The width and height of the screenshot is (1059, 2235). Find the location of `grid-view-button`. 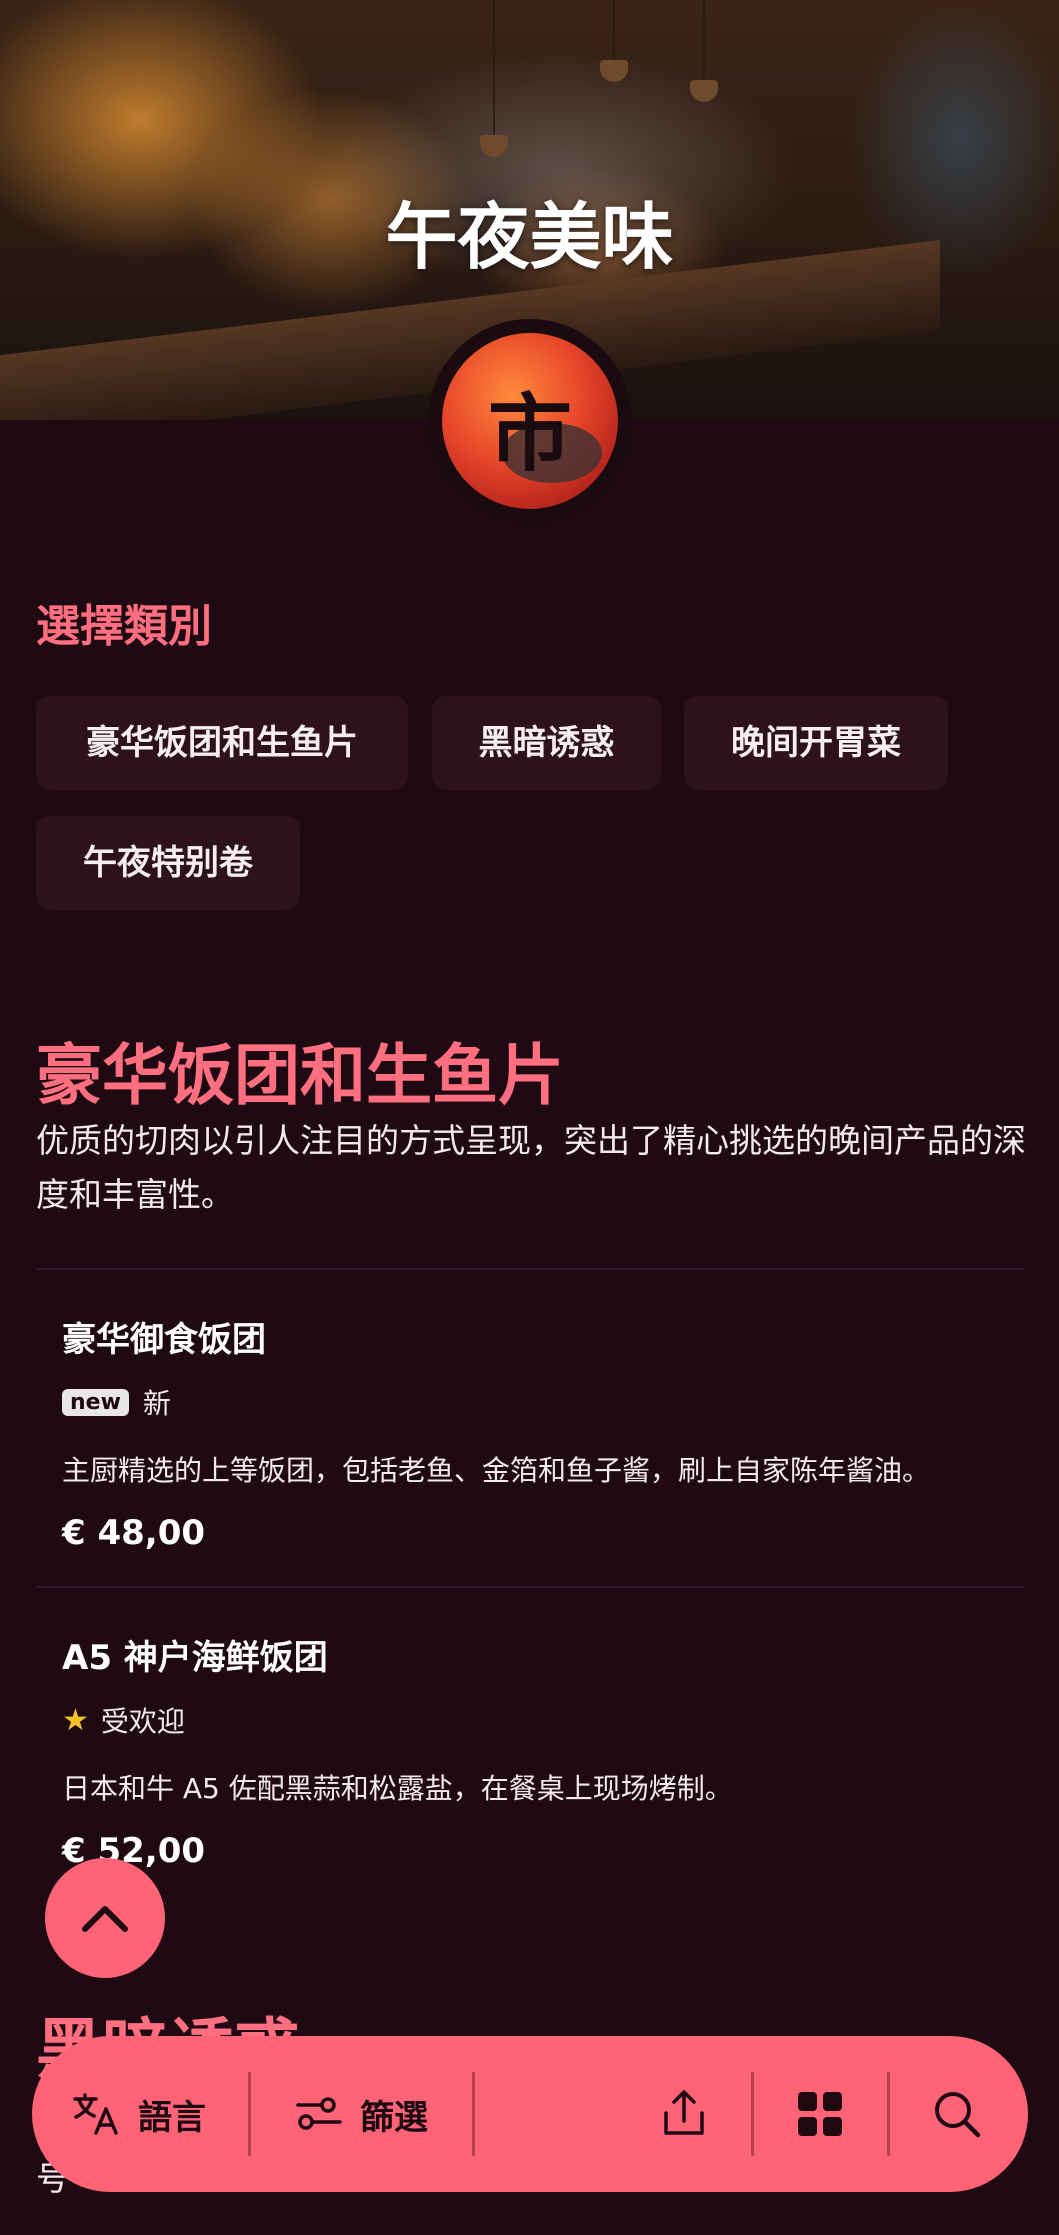

grid-view-button is located at coordinates (820, 2114).